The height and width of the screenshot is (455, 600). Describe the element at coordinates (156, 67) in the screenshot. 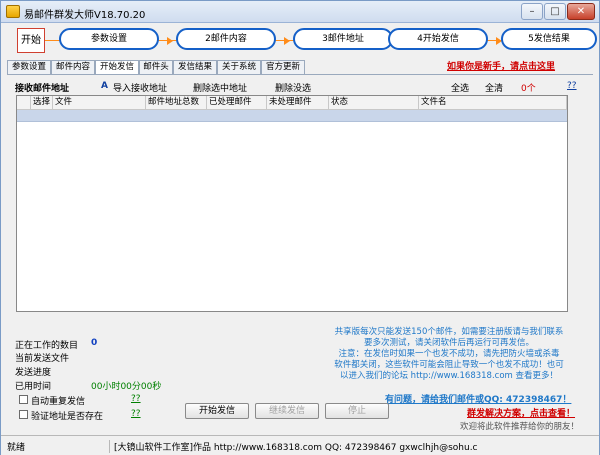

I see `tab-mail-header: 邮件头` at that location.